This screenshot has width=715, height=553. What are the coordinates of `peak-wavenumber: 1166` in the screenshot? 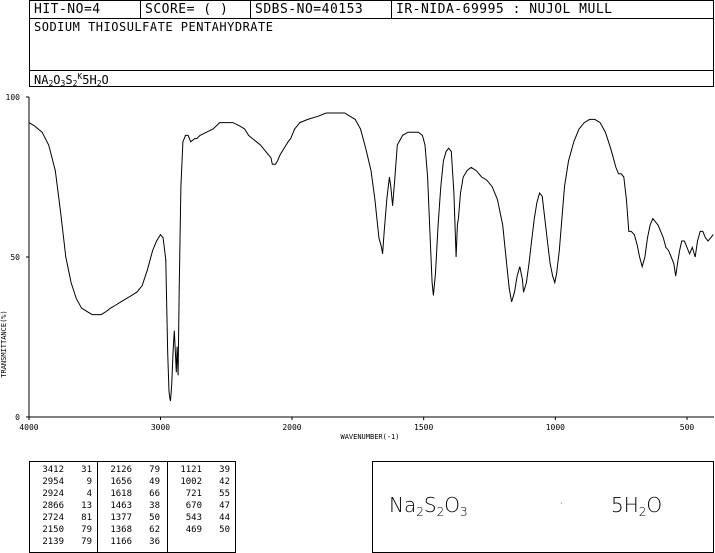 It's located at (121, 542).